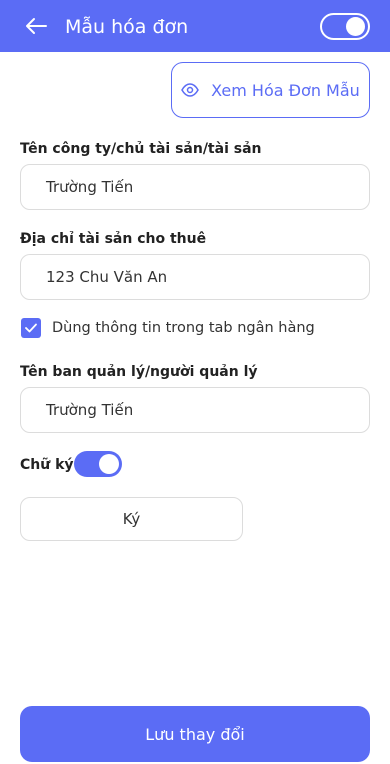 This screenshot has height=764, width=390. What do you see at coordinates (141, 149) in the screenshot?
I see `company-label: Tên công ty/chủ tài sản/tài sản` at bounding box center [141, 149].